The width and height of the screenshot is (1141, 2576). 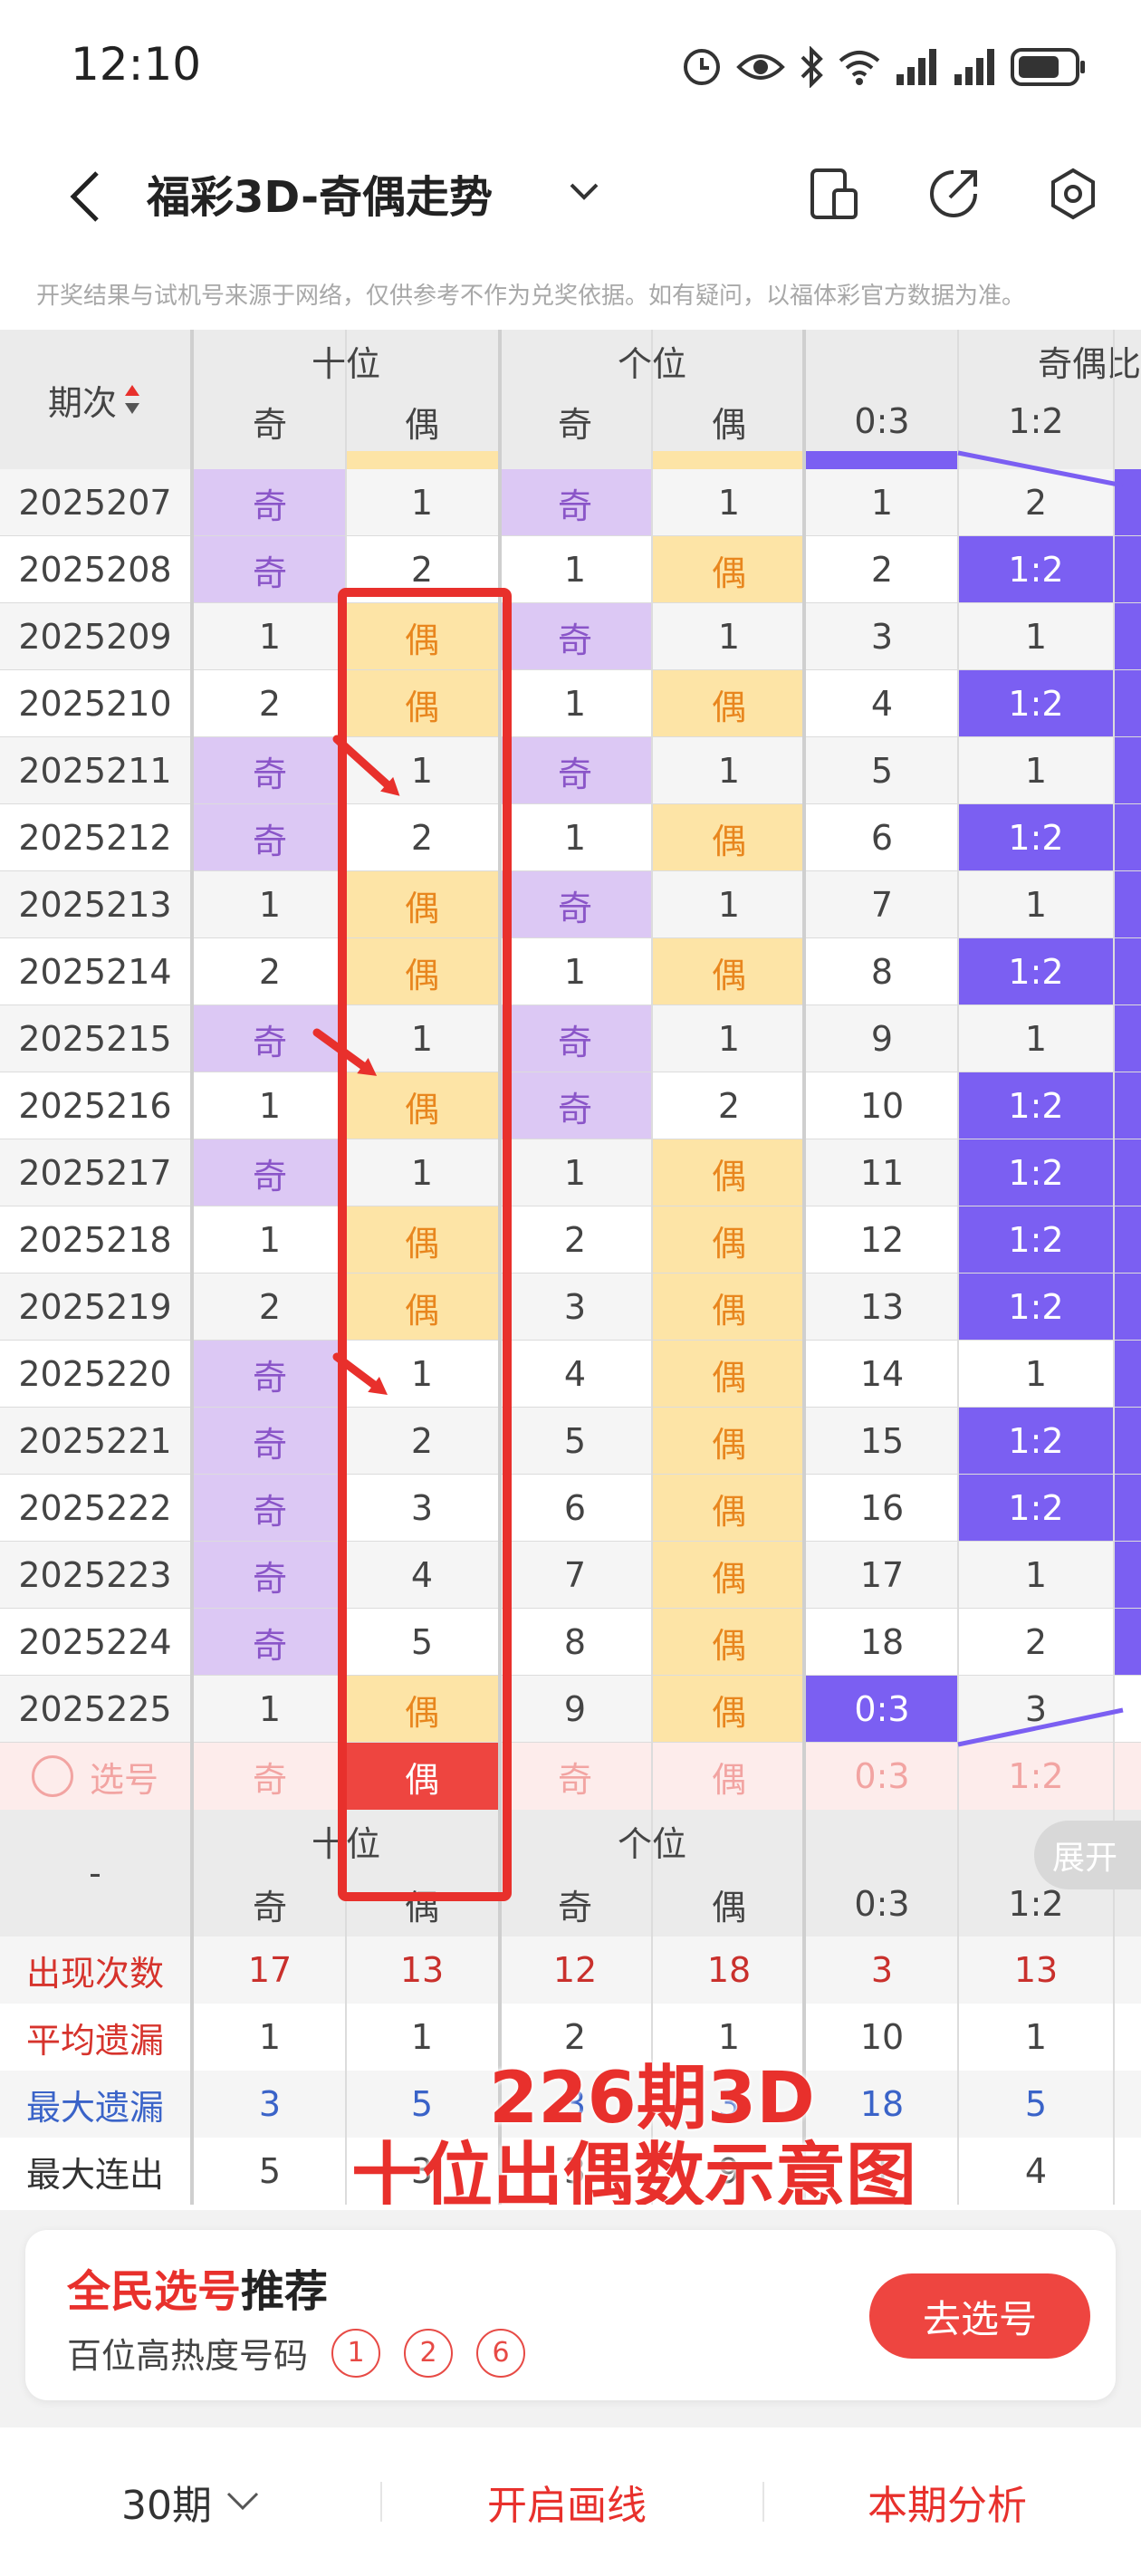 What do you see at coordinates (320, 193) in the screenshot?
I see `page-title: 福彩3D-奇偶走势` at bounding box center [320, 193].